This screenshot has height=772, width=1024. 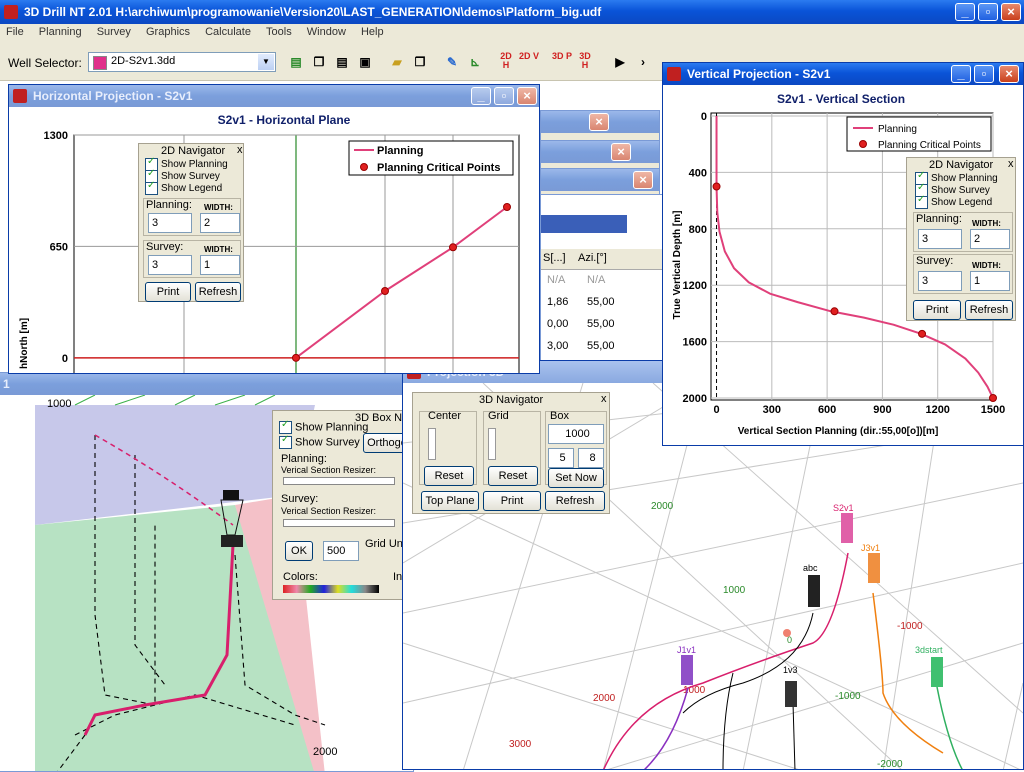 I want to click on well-label: abc, so click(x=810, y=568).